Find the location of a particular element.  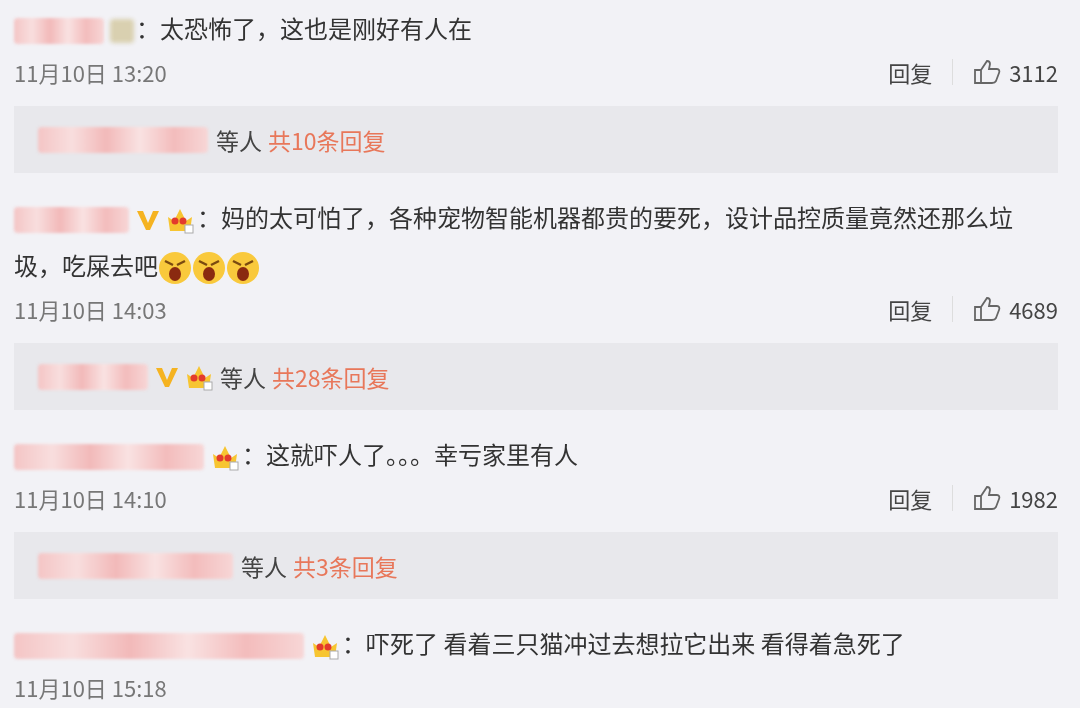

comment-time: 11月10日 13:20 is located at coordinates (91, 72).